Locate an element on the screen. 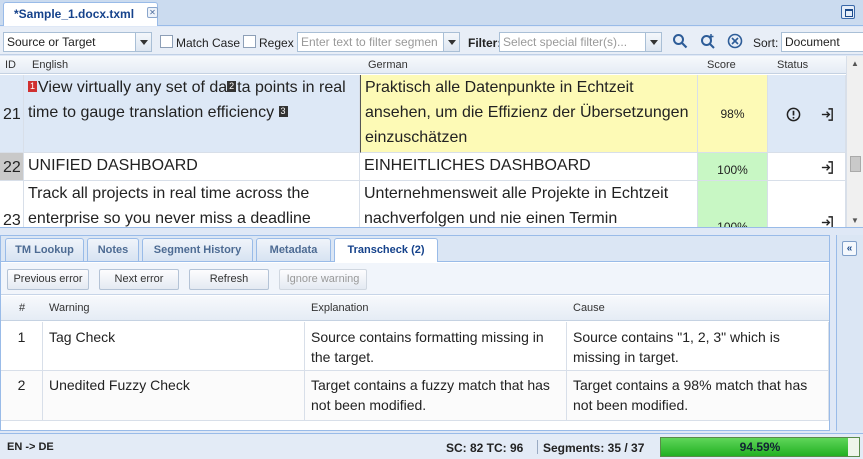  score-cell: 98% is located at coordinates (733, 114).